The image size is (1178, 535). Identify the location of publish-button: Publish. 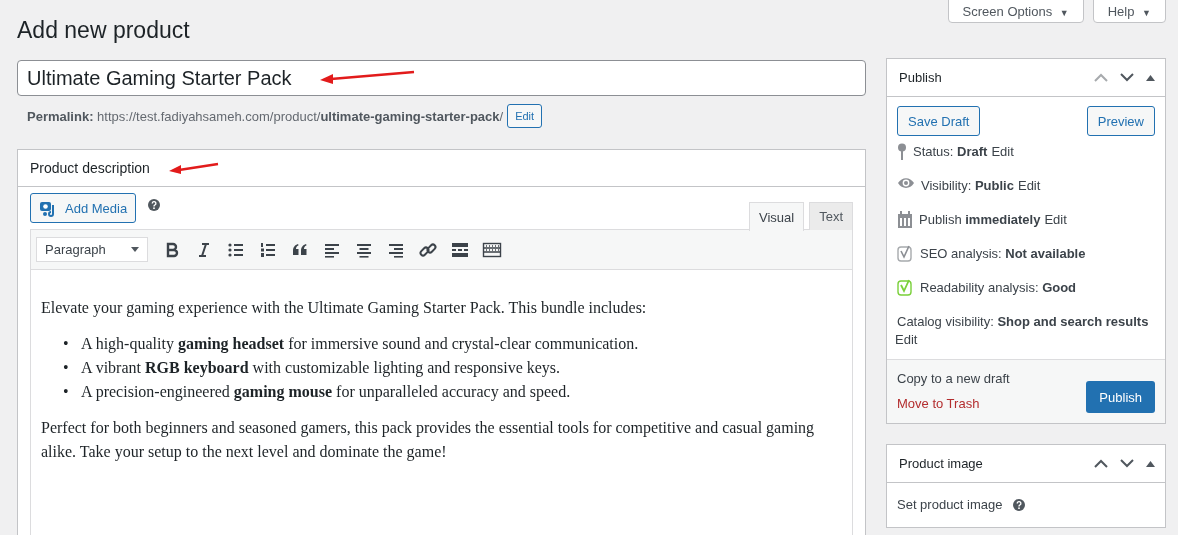
(1120, 397).